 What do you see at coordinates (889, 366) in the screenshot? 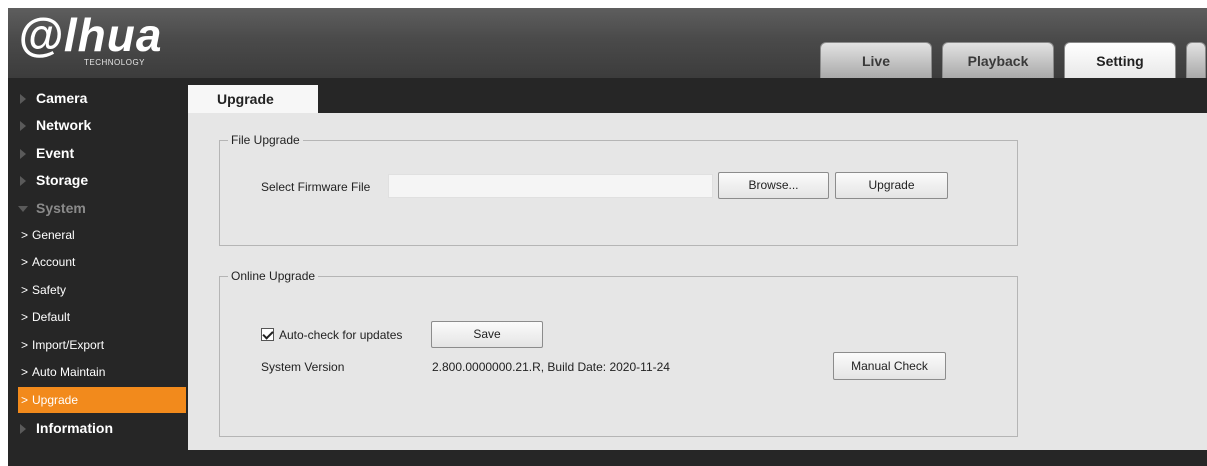
I see `manual-check-button: Manual Check` at bounding box center [889, 366].